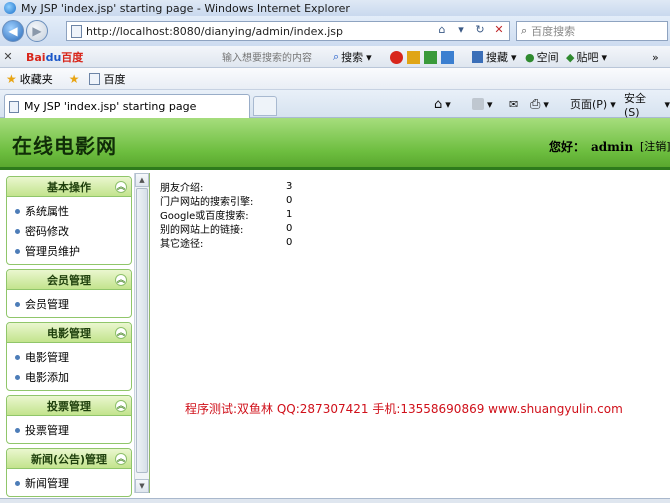 The width and height of the screenshot is (670, 503). What do you see at coordinates (499, 29) in the screenshot?
I see `stop-icon: ✕` at bounding box center [499, 29].